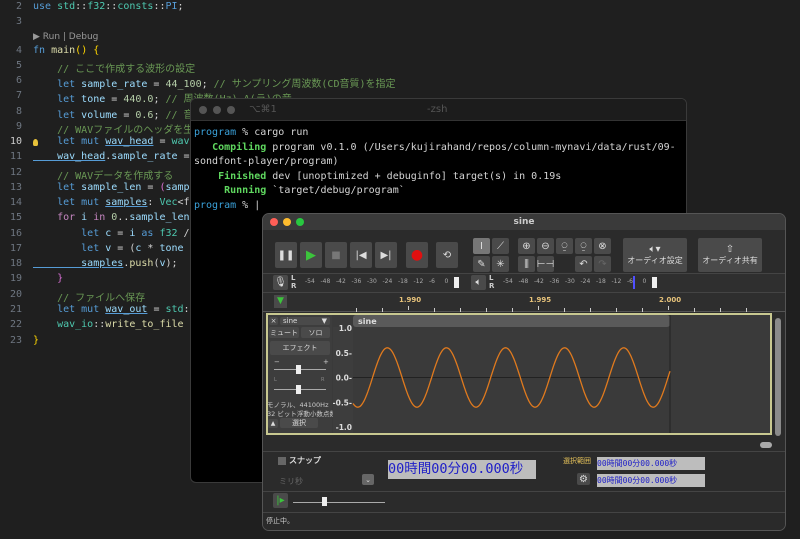 The height and width of the screenshot is (539, 800). I want to click on track-close-button: ×, so click(273, 321).